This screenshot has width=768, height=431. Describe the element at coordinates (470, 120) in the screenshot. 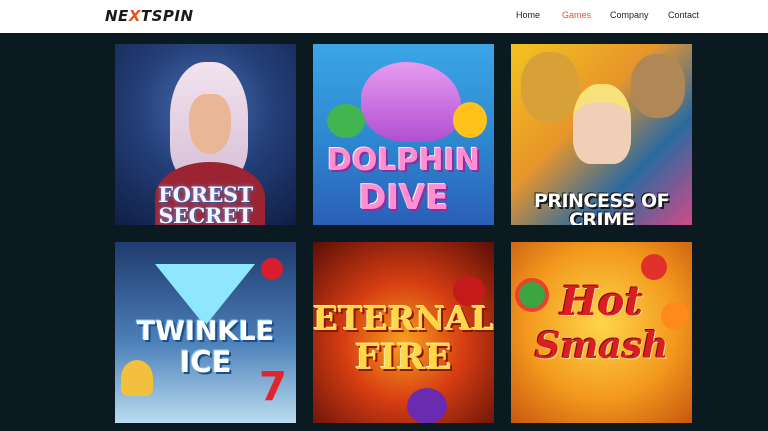

I see `fish-art` at that location.